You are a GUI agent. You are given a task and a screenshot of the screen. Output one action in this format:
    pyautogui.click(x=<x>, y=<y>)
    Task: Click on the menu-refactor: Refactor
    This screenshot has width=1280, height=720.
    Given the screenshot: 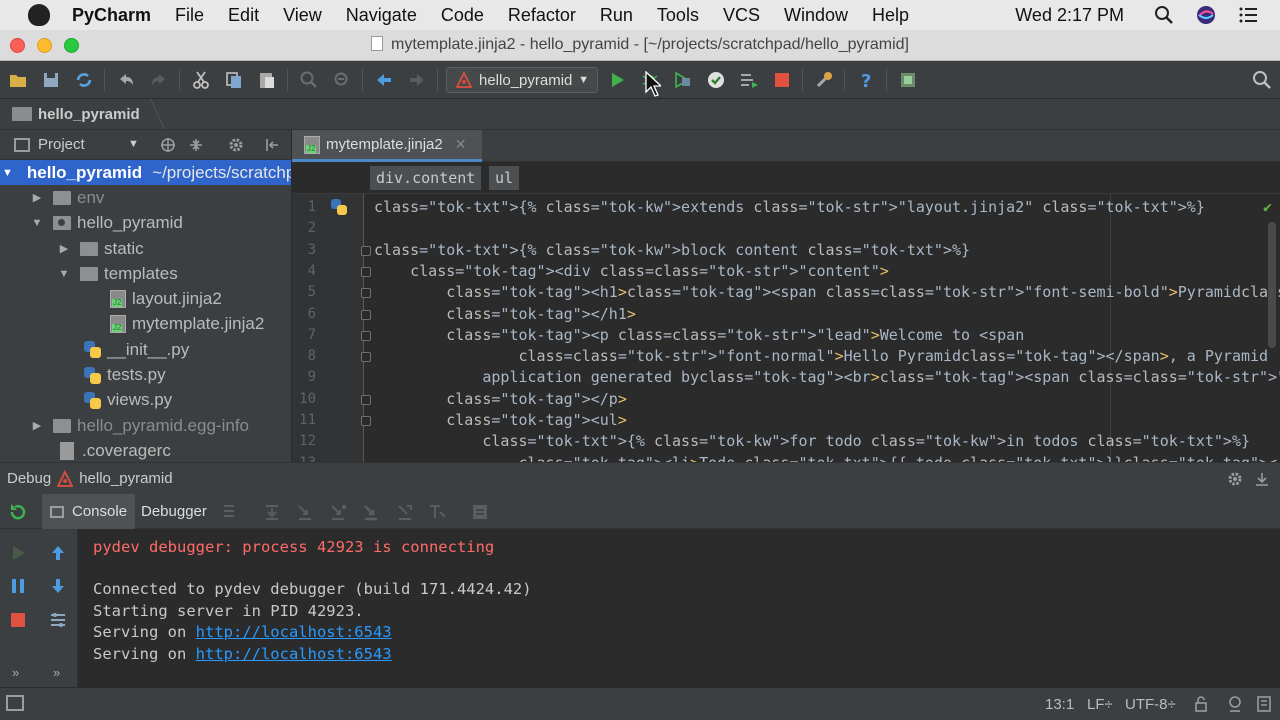 What is the action you would take?
    pyautogui.click(x=542, y=15)
    